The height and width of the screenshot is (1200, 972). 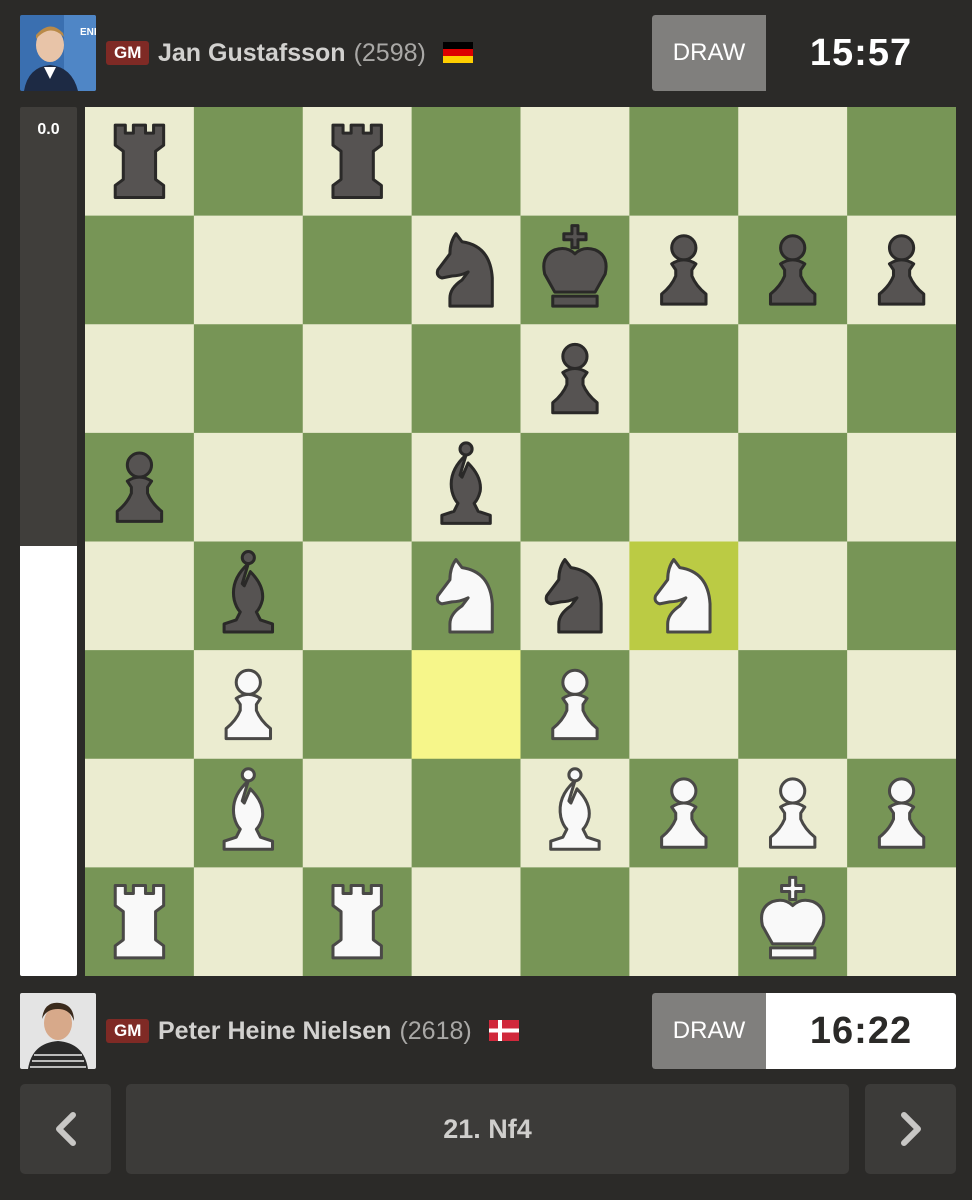 What do you see at coordinates (793, 162) in the screenshot?
I see `square-g8` at bounding box center [793, 162].